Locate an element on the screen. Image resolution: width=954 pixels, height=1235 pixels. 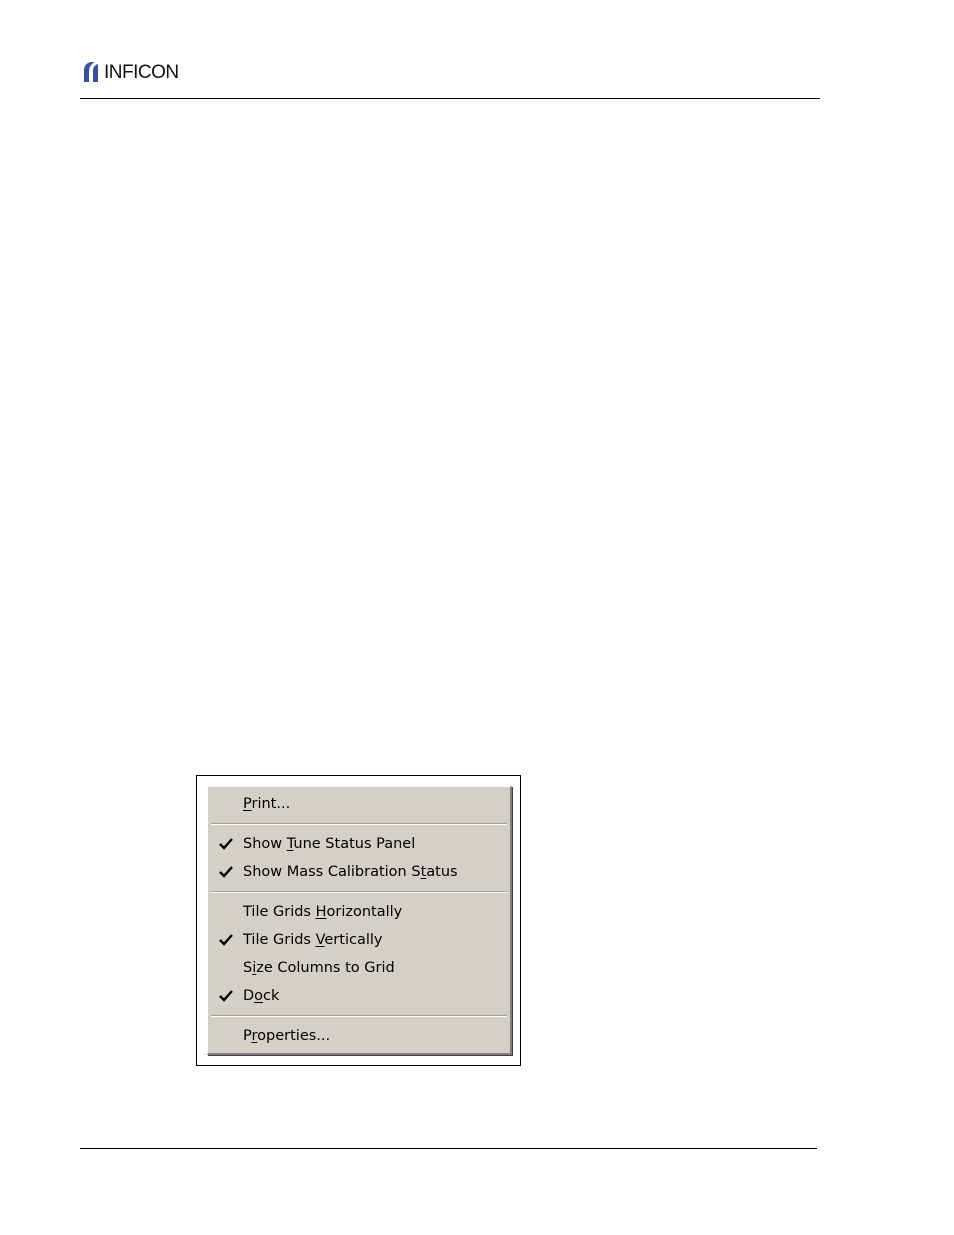
menu-item-label: Tile Grids Vertically is located at coordinates (313, 940).